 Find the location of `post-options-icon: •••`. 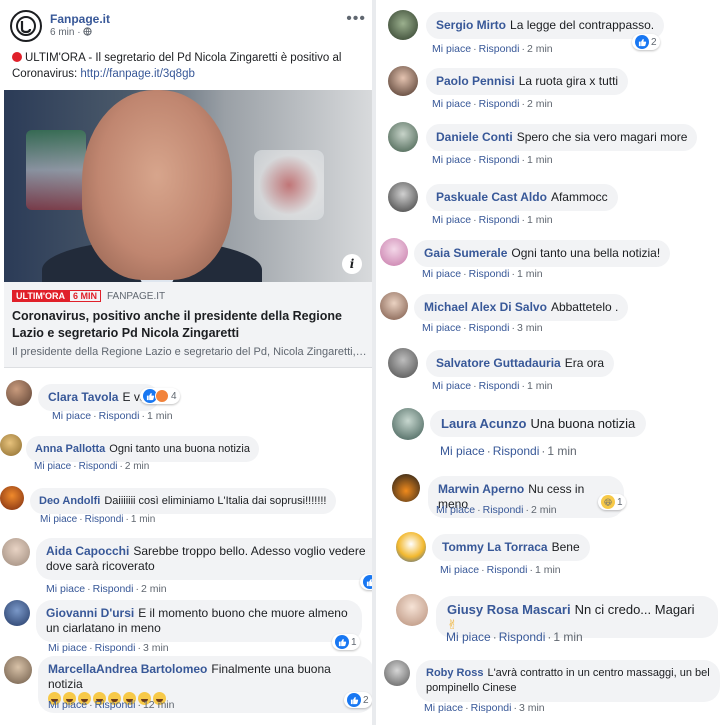

post-options-icon: ••• is located at coordinates (356, 19).